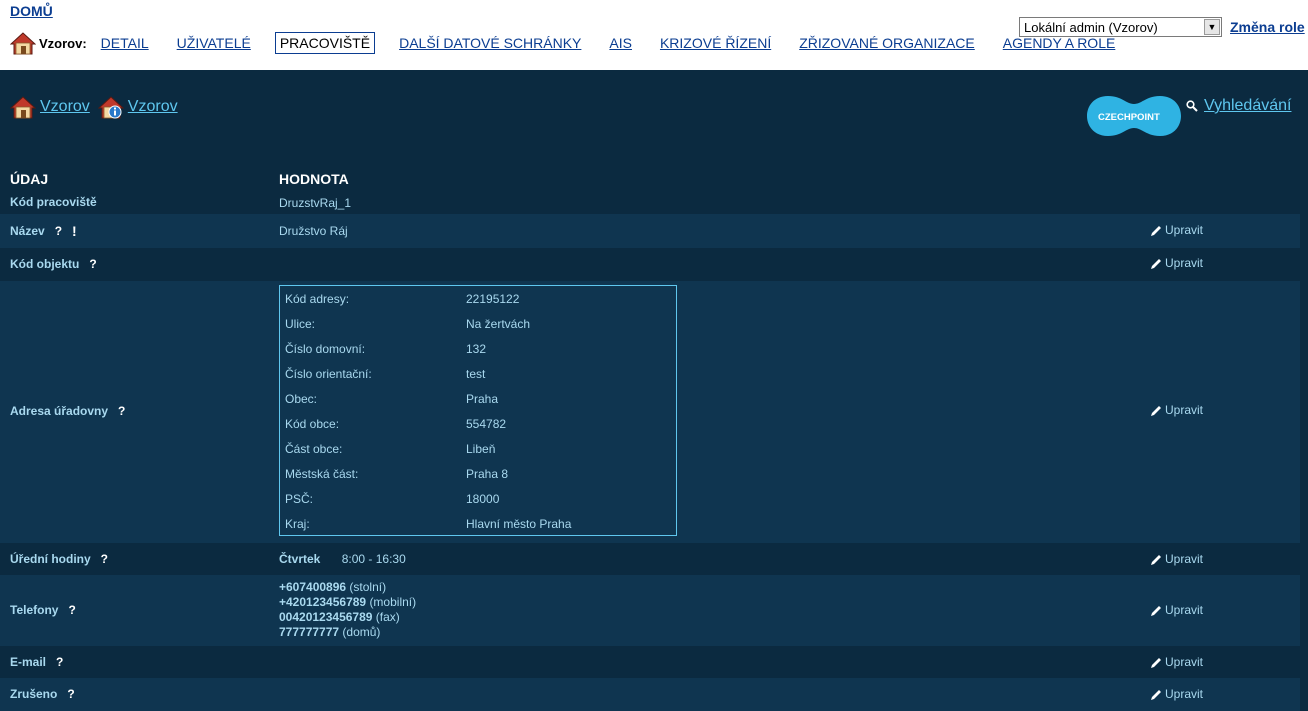 The width and height of the screenshot is (1308, 711). Describe the element at coordinates (493, 299) in the screenshot. I see `address-value: 22195122` at that location.